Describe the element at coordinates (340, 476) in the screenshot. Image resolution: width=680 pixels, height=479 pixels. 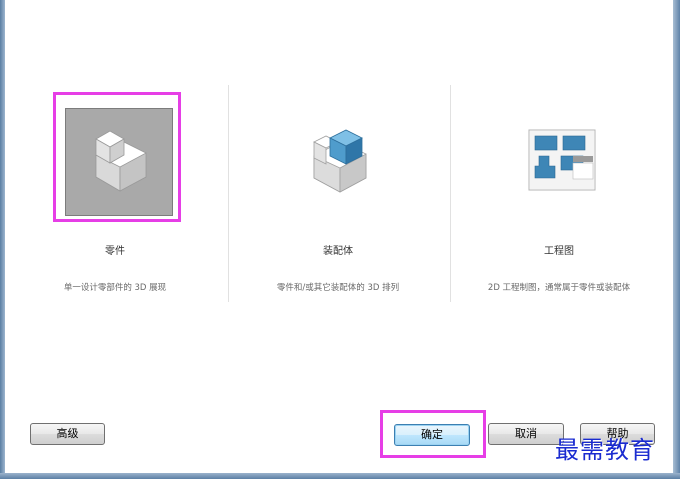
I see `window-frame-bottom` at that location.